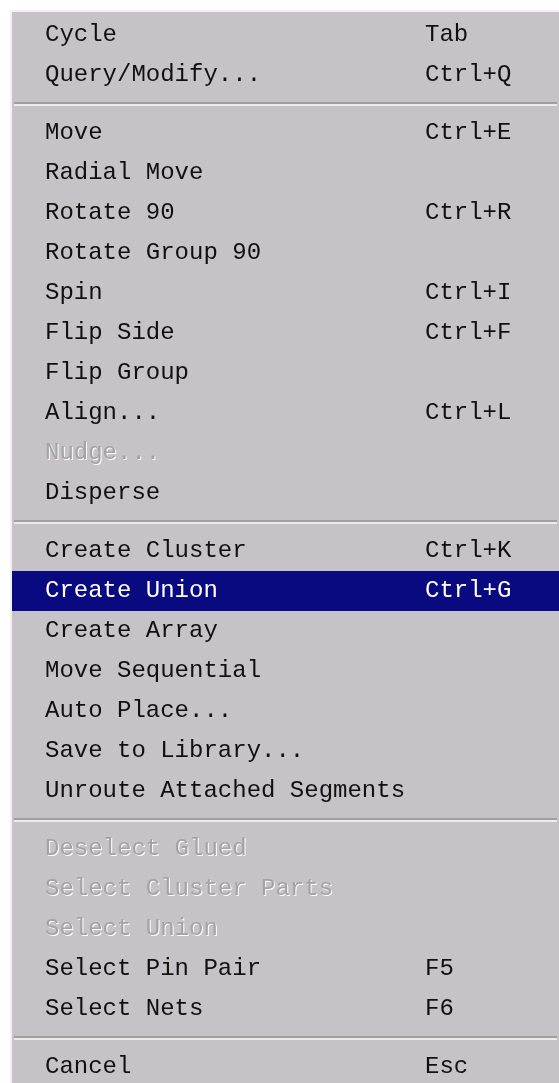  What do you see at coordinates (285, 133) in the screenshot?
I see `menu-item: Move Ctrl+E` at bounding box center [285, 133].